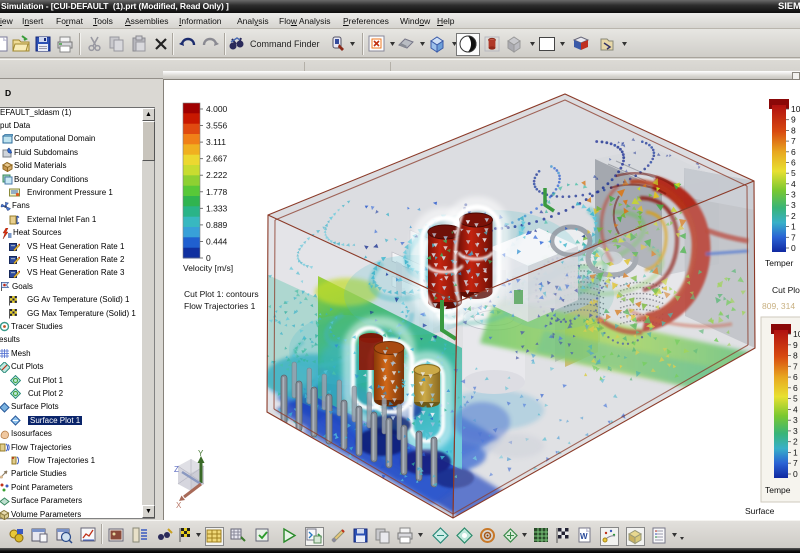  I want to click on svg-text: Z, so click(176, 469).